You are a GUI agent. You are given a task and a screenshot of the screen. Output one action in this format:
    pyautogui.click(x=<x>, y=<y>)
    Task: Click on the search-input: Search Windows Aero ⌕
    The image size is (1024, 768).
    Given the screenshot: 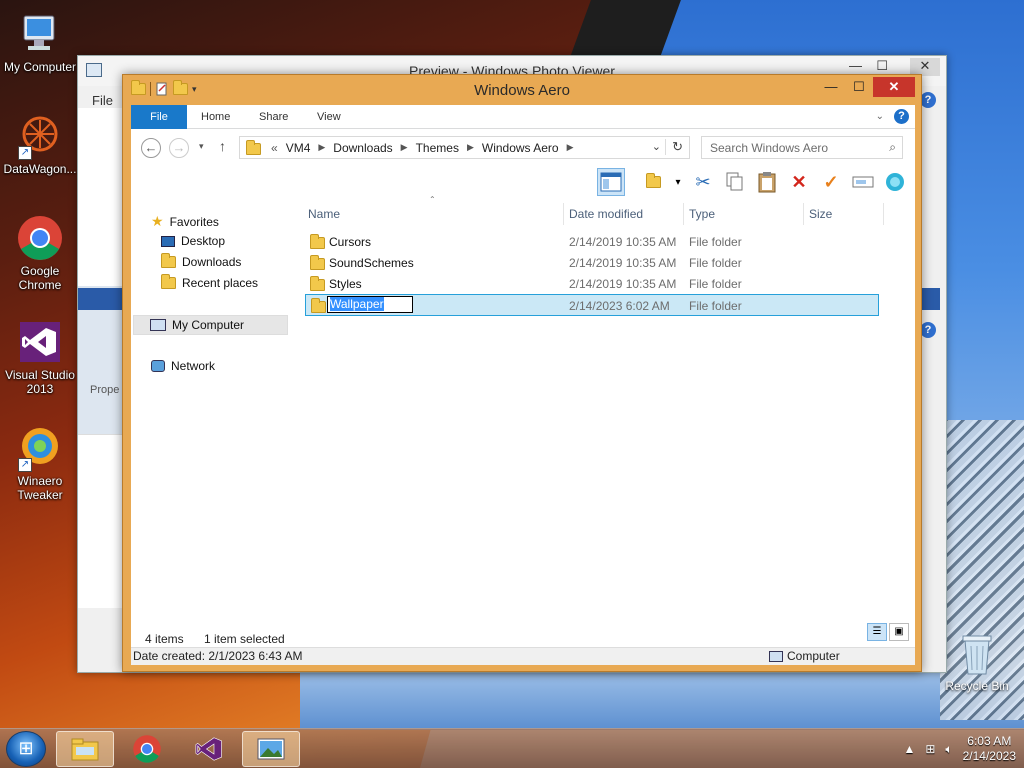 What is the action you would take?
    pyautogui.click(x=802, y=147)
    